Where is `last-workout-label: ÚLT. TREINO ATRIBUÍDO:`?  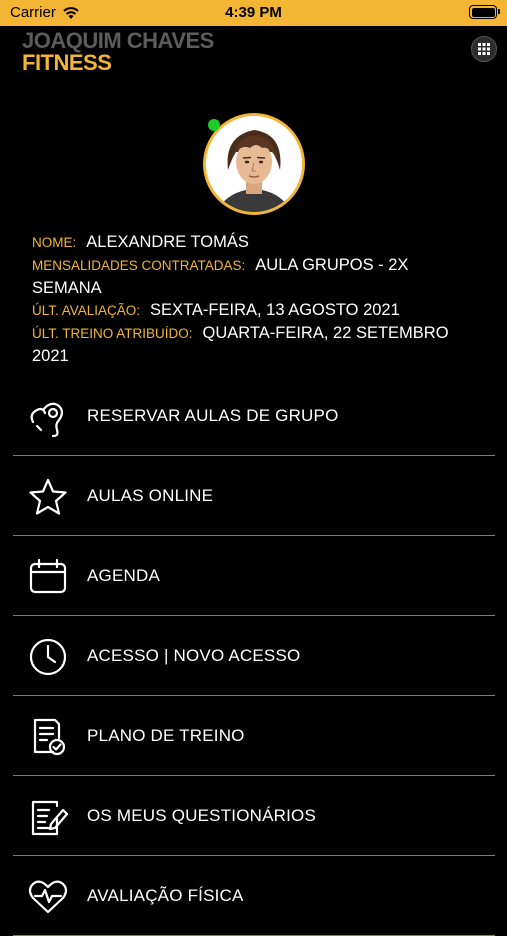
last-workout-label: ÚLT. TREINO ATRIBUÍDO: is located at coordinates (112, 333).